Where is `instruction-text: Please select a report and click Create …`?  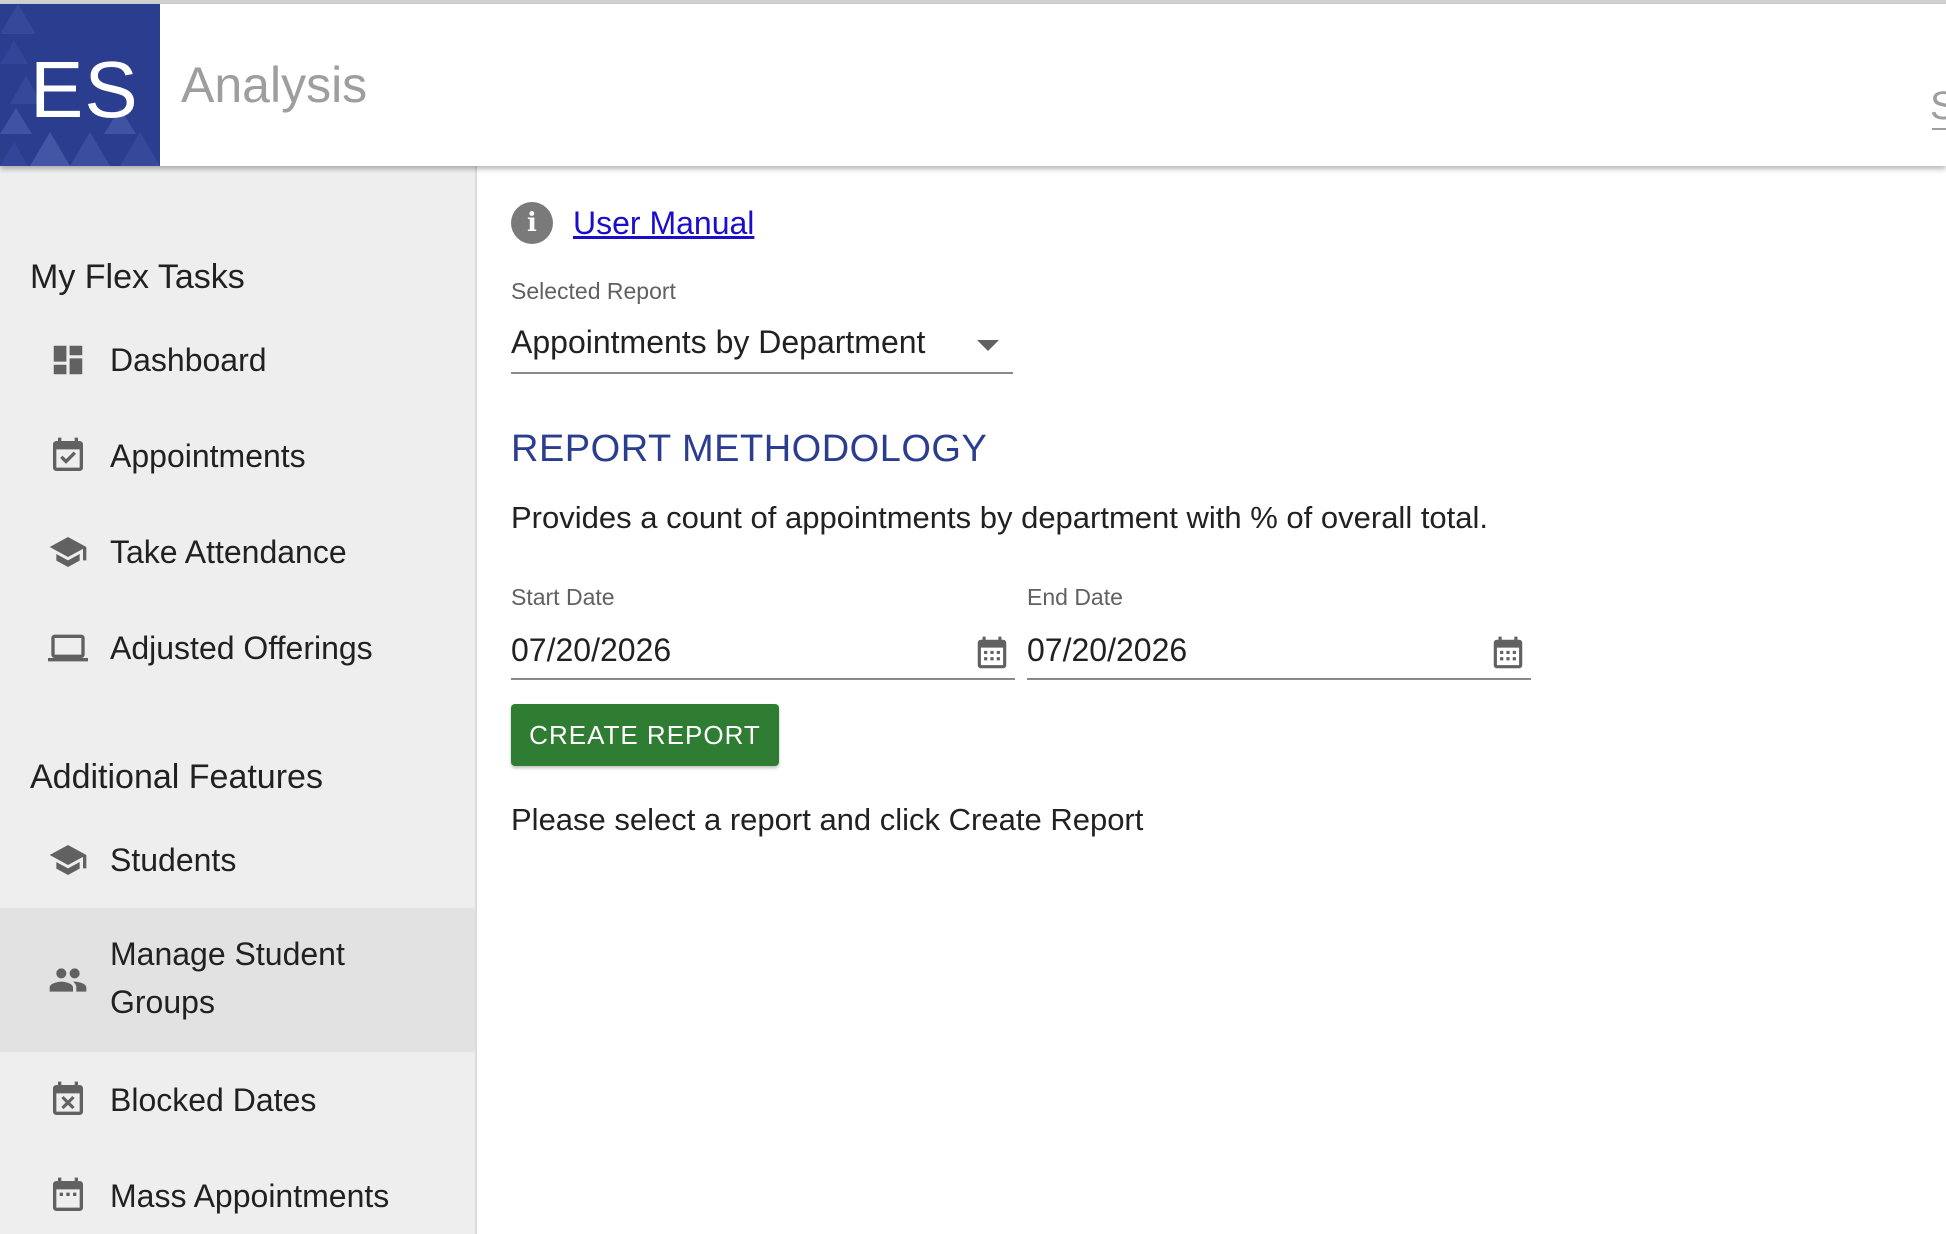 instruction-text: Please select a report and click Create … is located at coordinates (827, 819).